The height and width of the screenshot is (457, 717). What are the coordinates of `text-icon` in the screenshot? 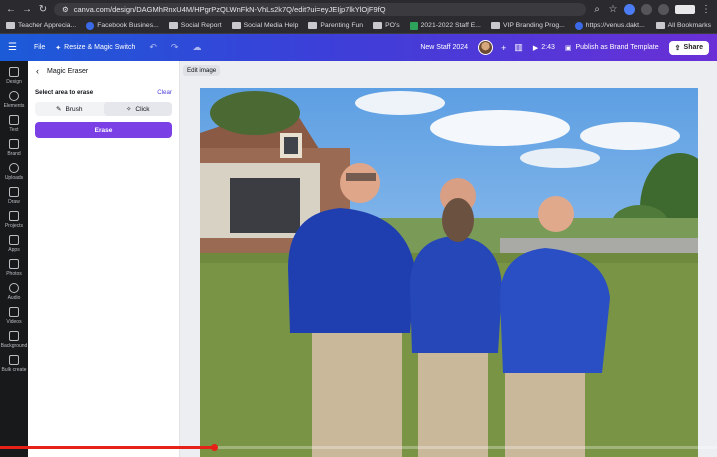 It's located at (14, 120).